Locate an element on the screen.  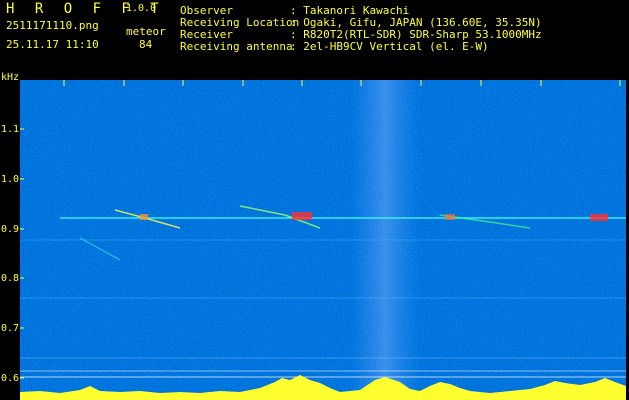
freq-label: 1.0 is located at coordinates (10, 179).